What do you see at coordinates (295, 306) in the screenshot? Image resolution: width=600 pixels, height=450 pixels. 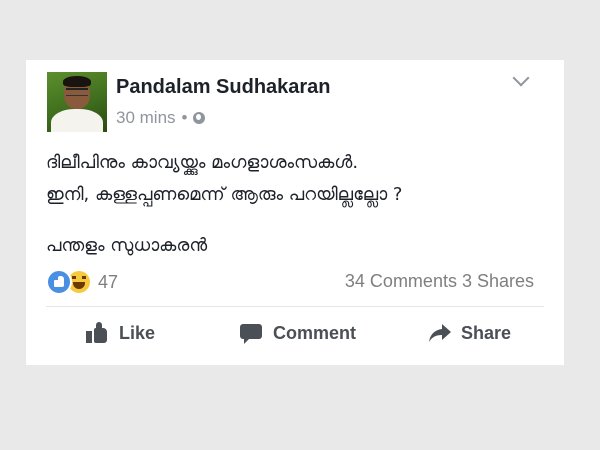 I see `divider` at bounding box center [295, 306].